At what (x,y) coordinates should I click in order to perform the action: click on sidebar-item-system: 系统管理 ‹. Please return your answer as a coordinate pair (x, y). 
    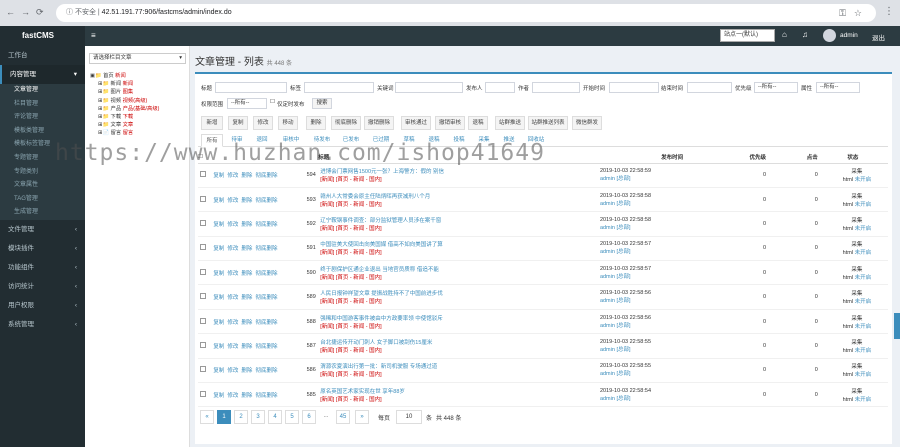
    Looking at the image, I should click on (42, 324).